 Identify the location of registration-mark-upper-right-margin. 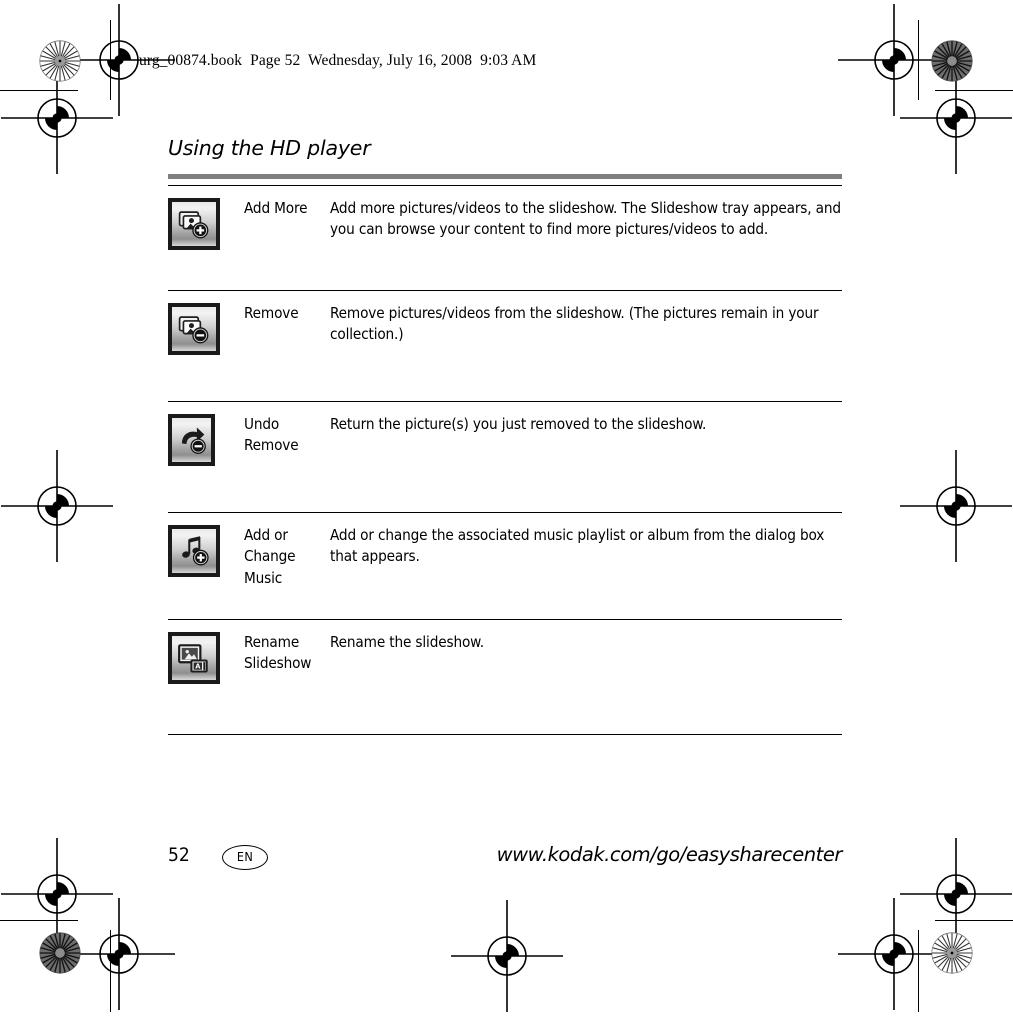
(954, 118).